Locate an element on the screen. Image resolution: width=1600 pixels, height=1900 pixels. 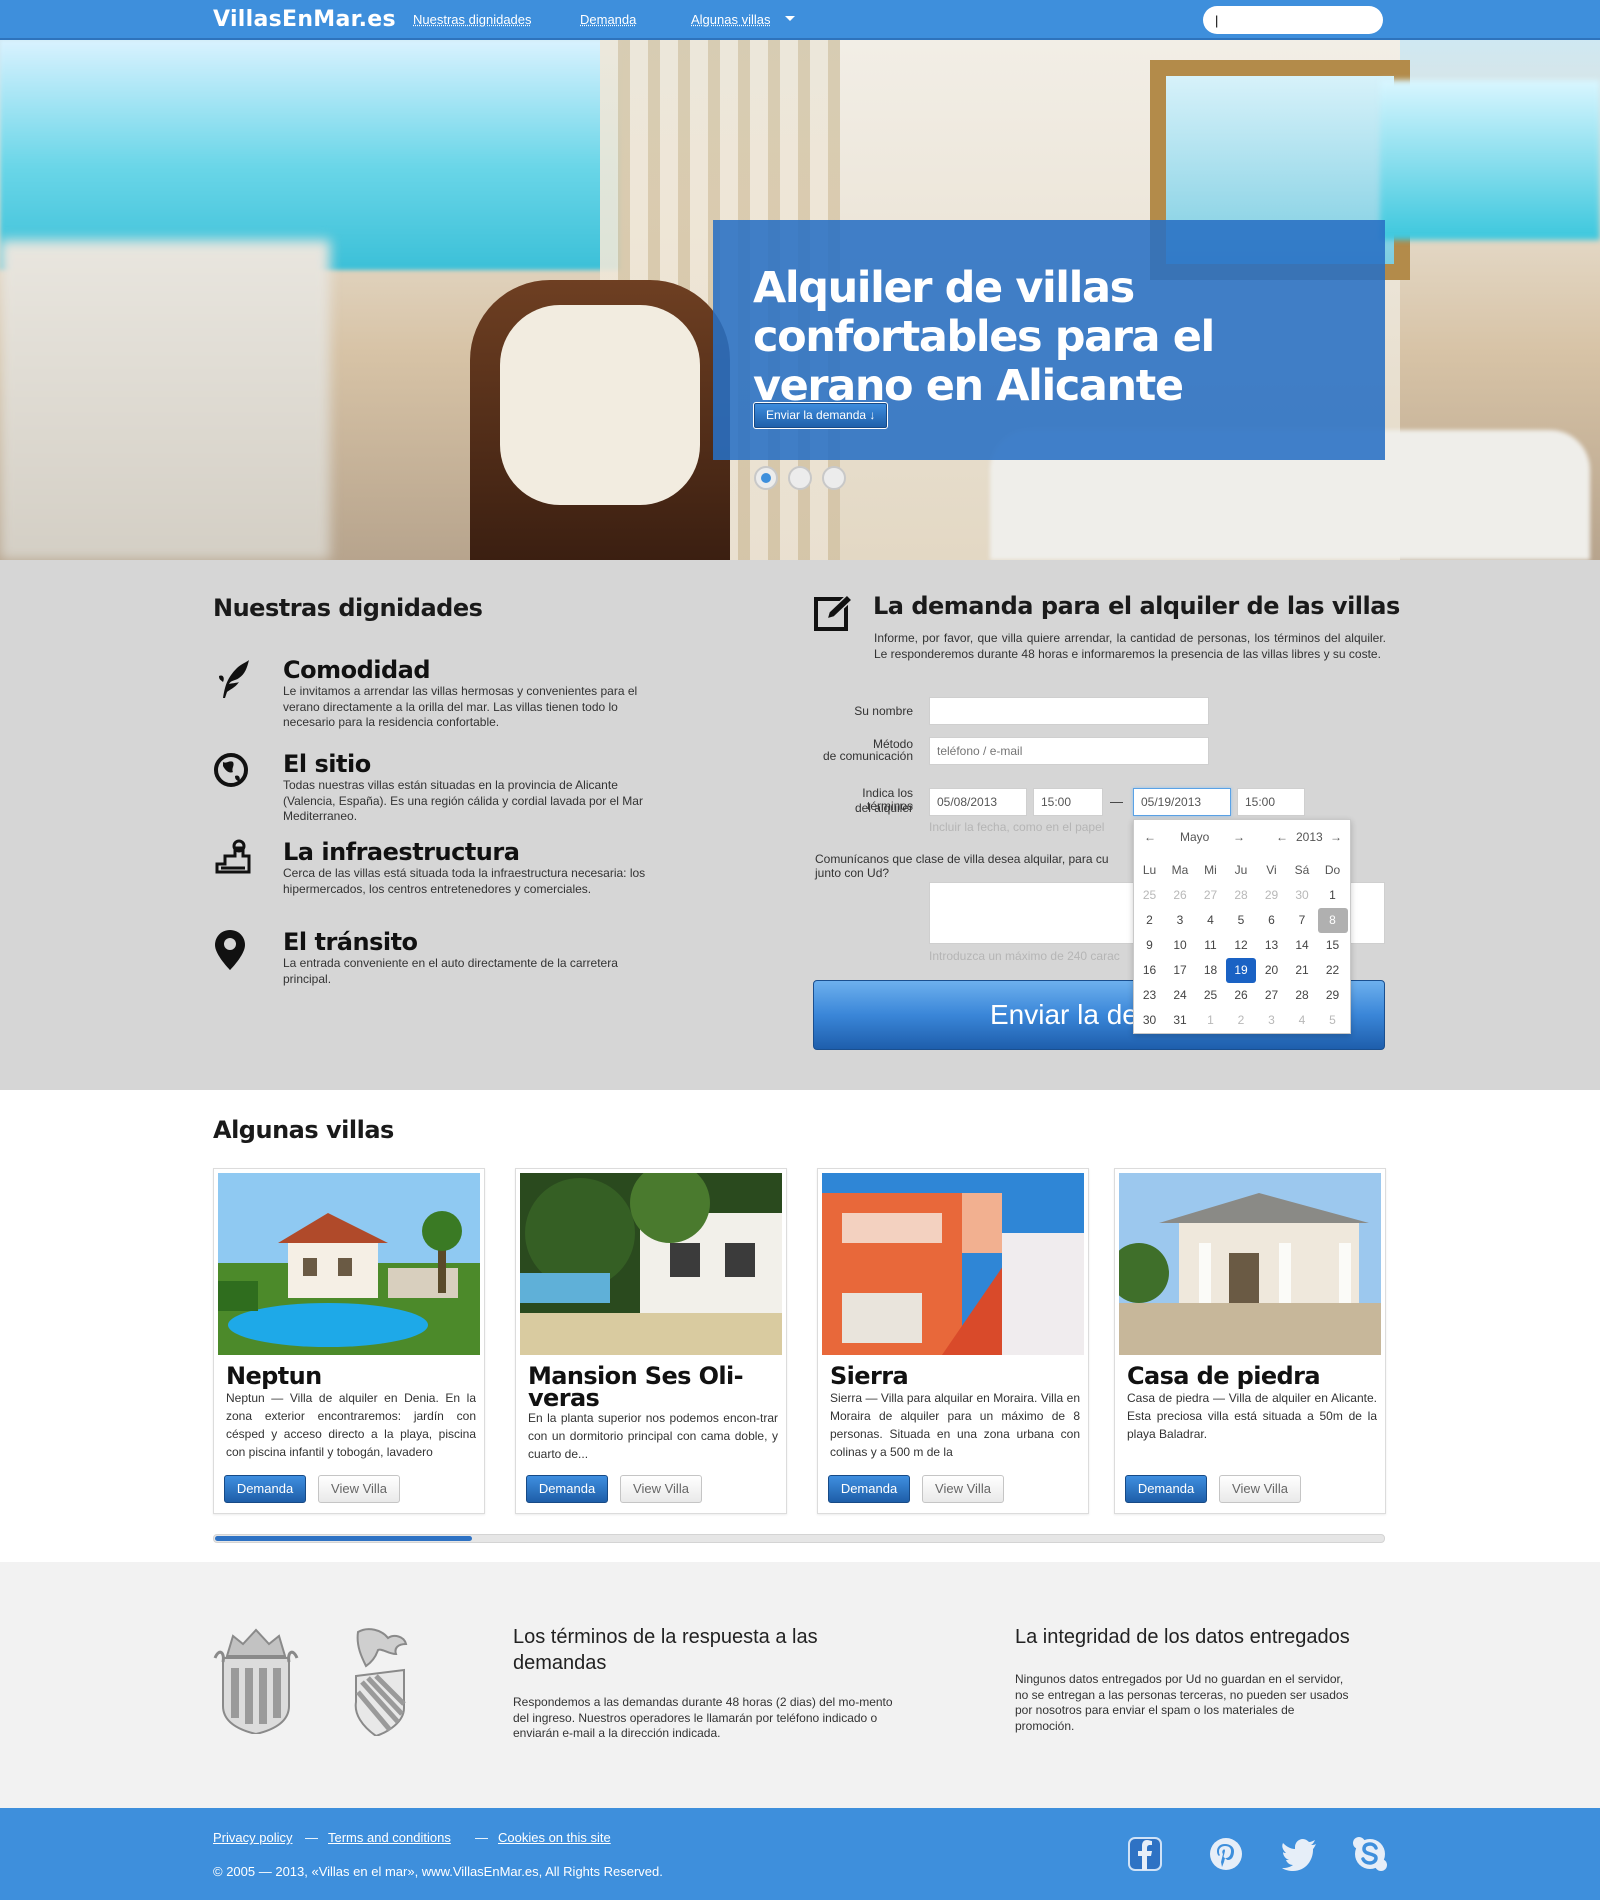
calendar-day: 11 is located at coordinates (1211, 945).